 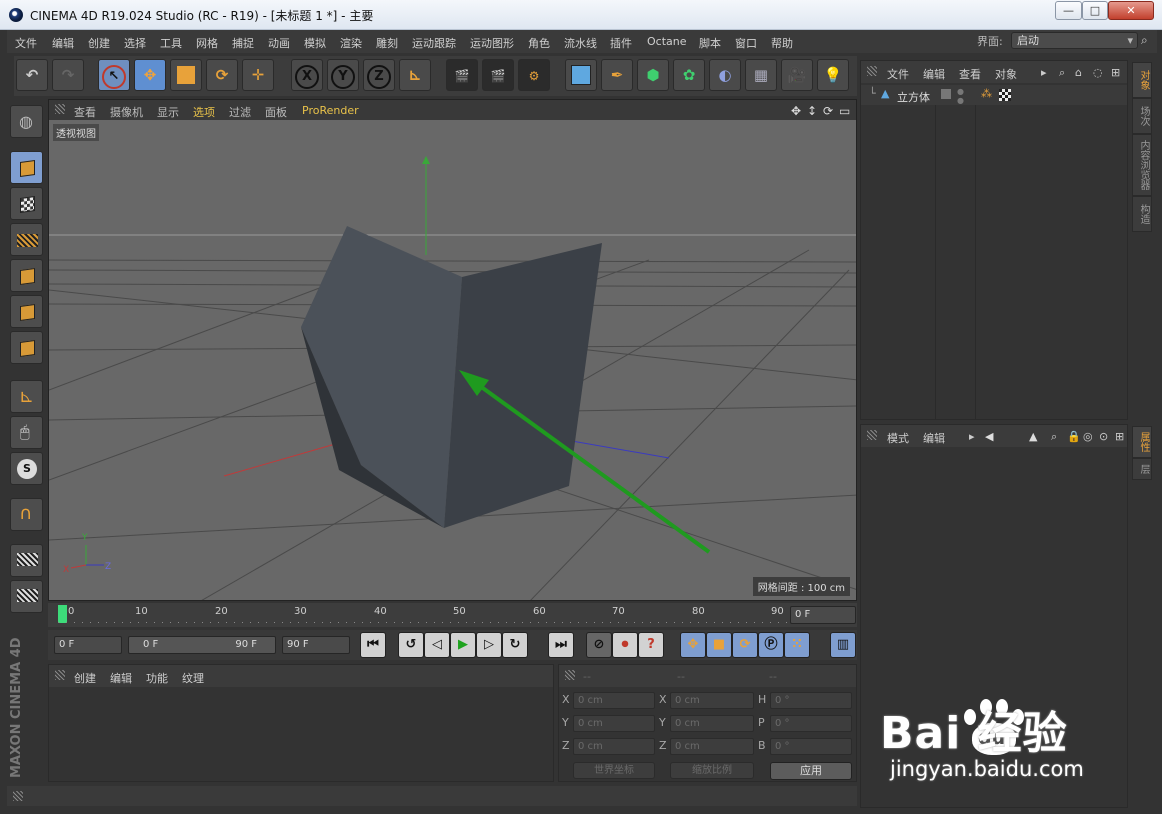 I want to click on prev-frame-button: ◁, so click(x=437, y=645).